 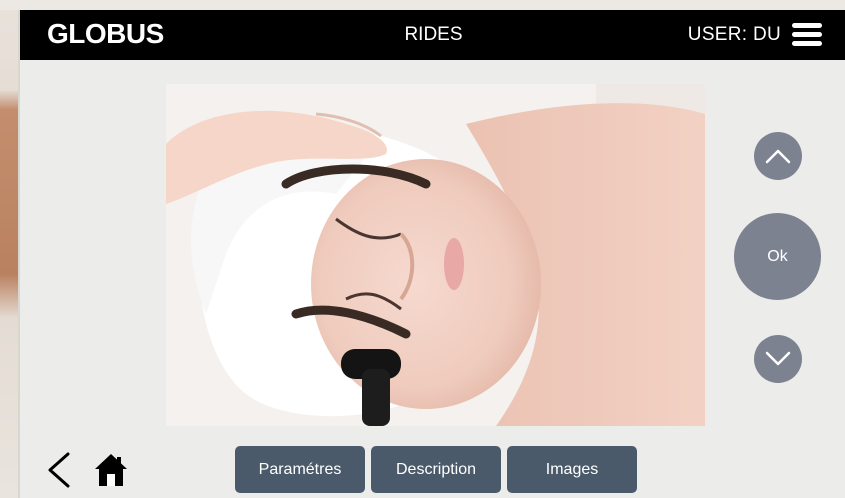 What do you see at coordinates (422, 5) in the screenshot?
I see `background-top` at bounding box center [422, 5].